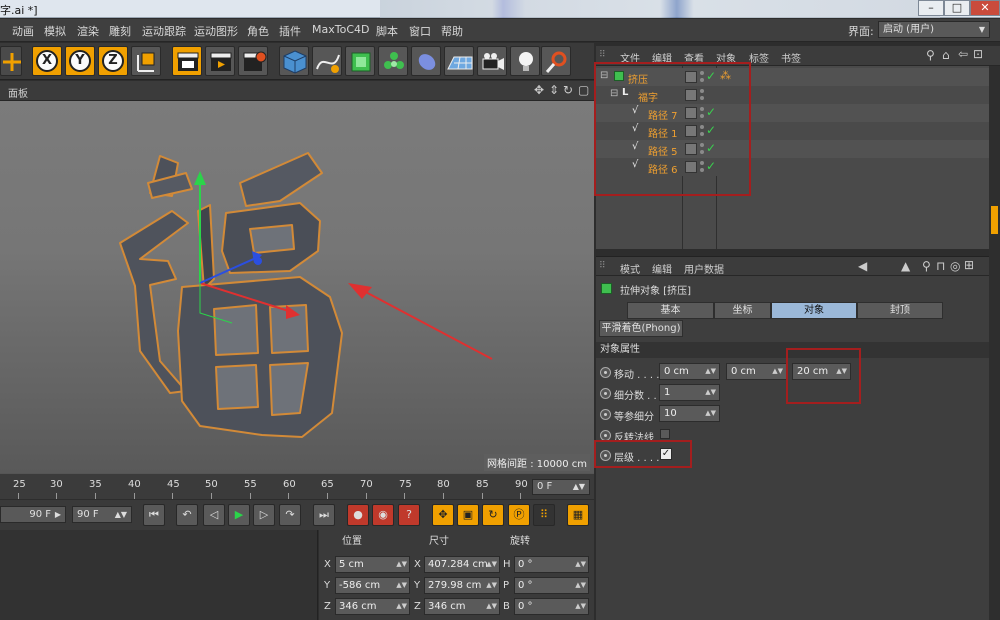 This screenshot has height=620, width=1000. Describe the element at coordinates (641, 328) in the screenshot. I see `tab-phong: 平滑着色(Phong)` at that location.